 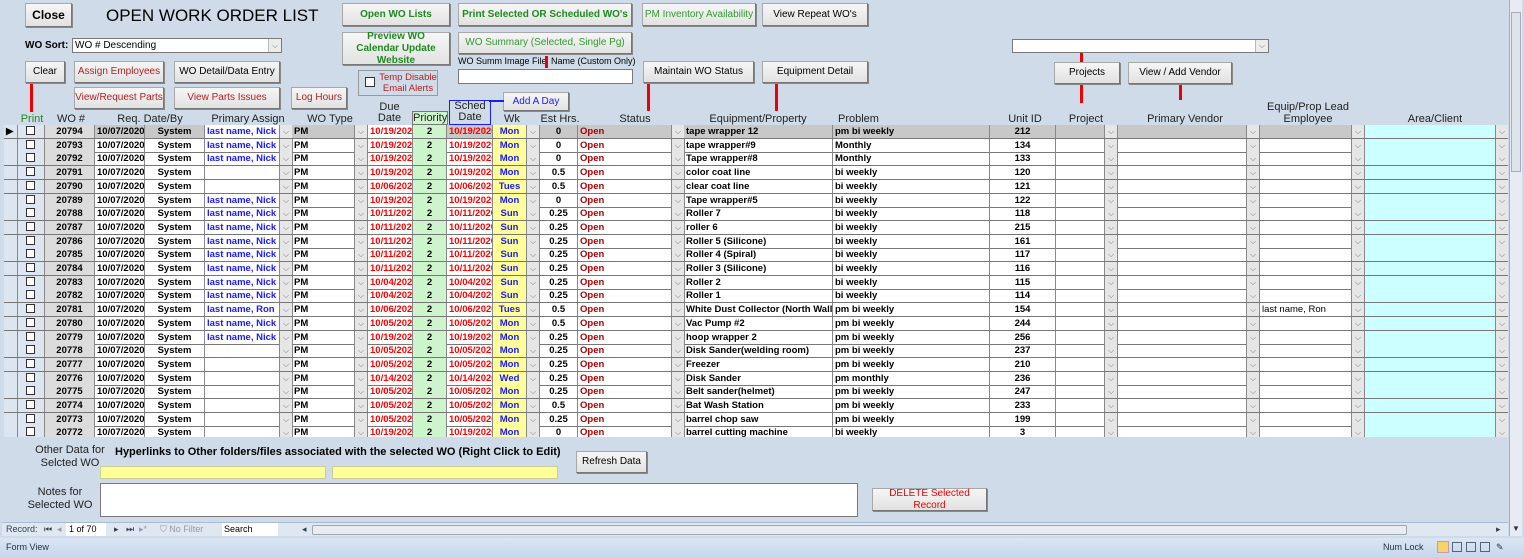 What do you see at coordinates (470, 186) in the screenshot?
I see `cell-sched: 10/06/2020` at bounding box center [470, 186].